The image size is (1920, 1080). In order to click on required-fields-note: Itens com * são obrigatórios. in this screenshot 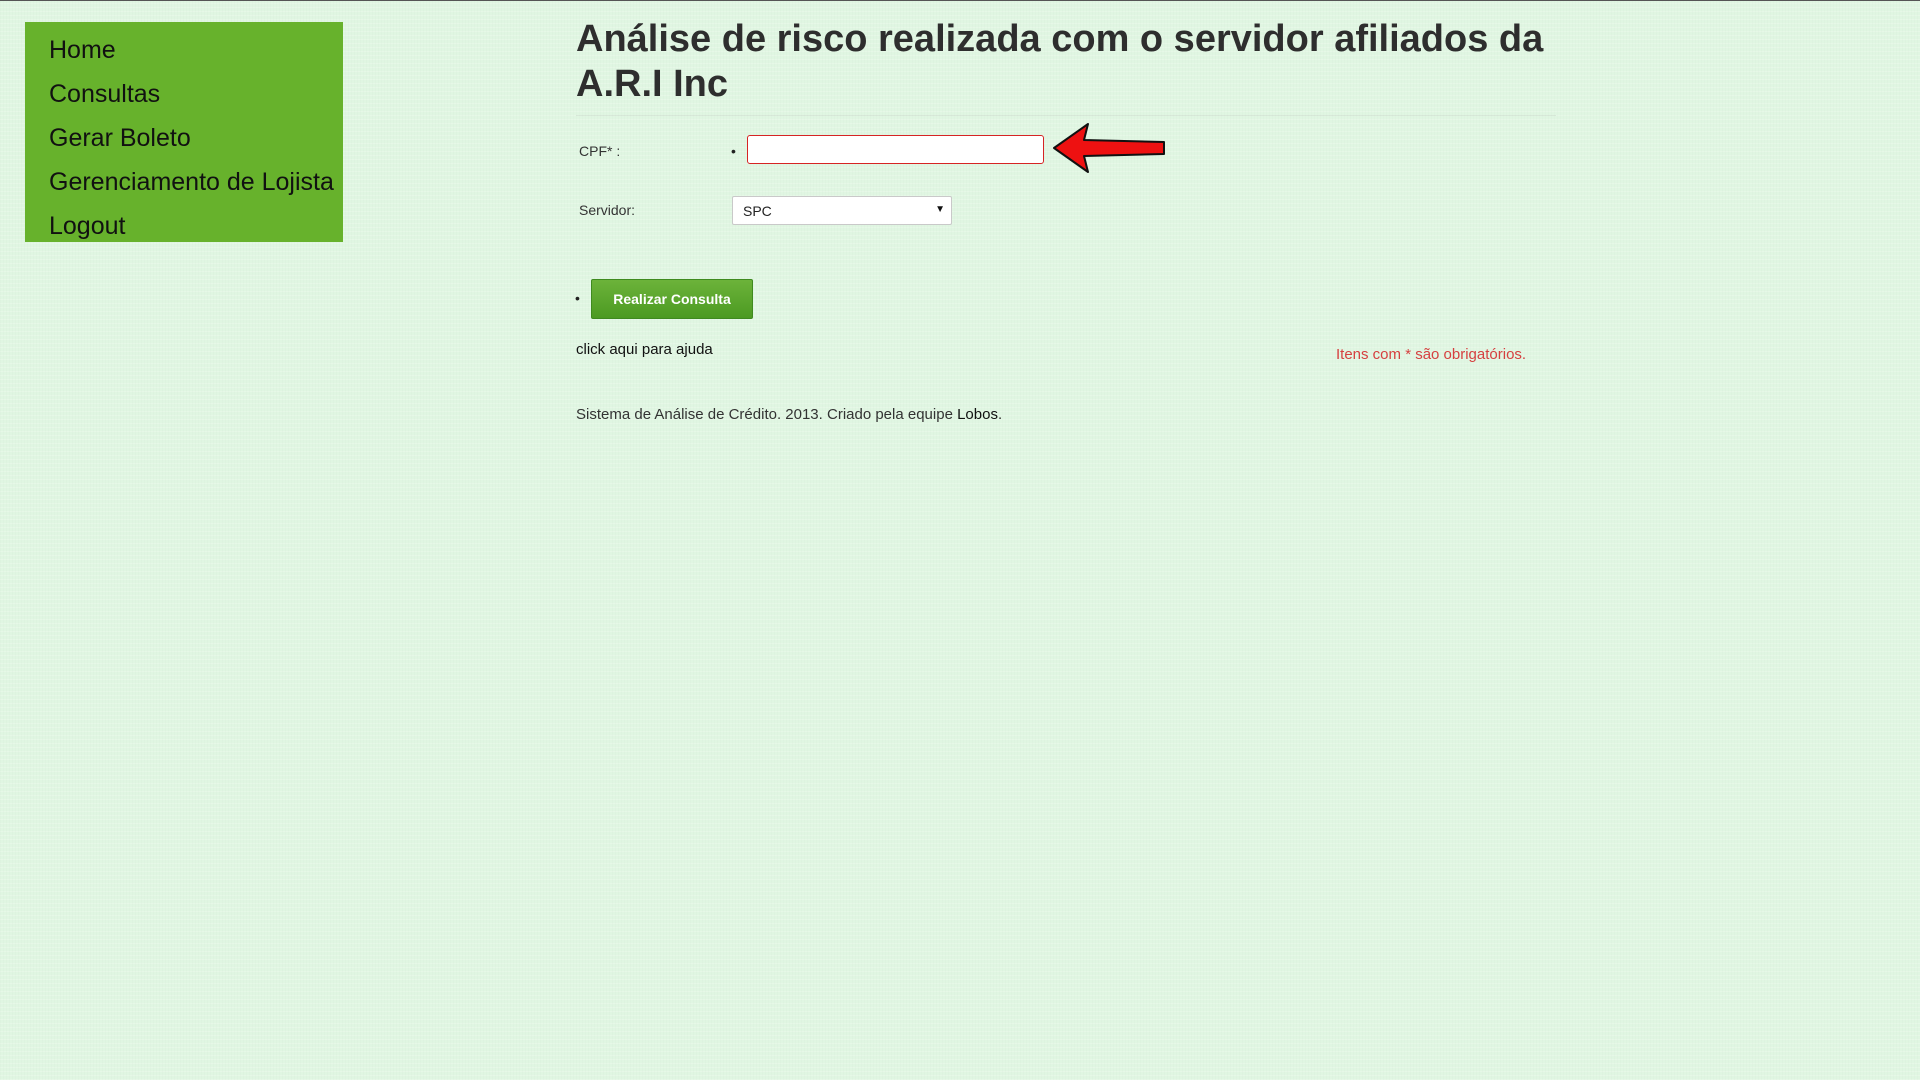, I will do `click(1431, 354)`.